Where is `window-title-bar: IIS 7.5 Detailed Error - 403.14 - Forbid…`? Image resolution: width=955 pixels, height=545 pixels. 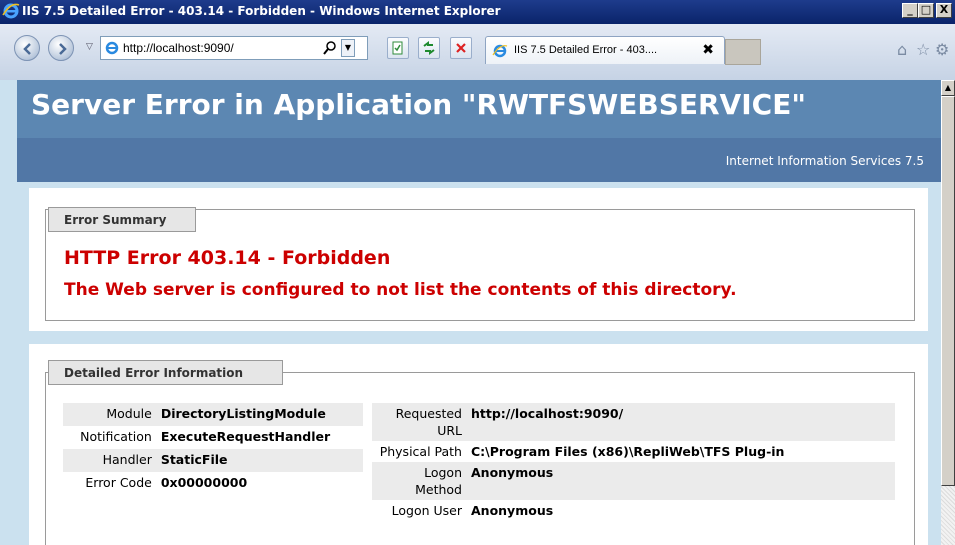
window-title-bar: IIS 7.5 Detailed Error - 403.14 - Forbid… is located at coordinates (477, 12).